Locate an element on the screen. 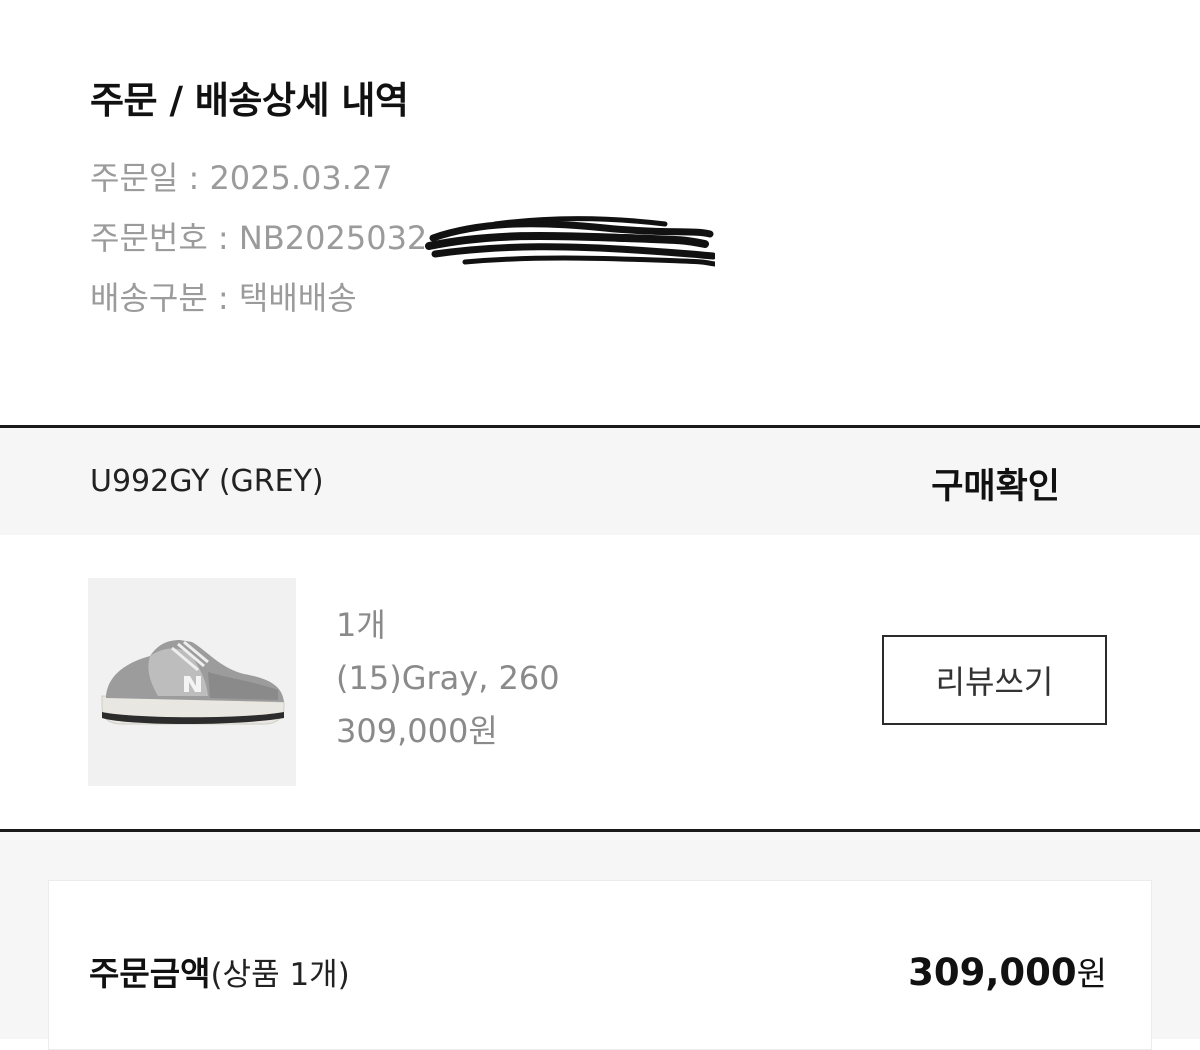 This screenshot has width=1200, height=1050. product-quantity: 1개 is located at coordinates (361, 625).